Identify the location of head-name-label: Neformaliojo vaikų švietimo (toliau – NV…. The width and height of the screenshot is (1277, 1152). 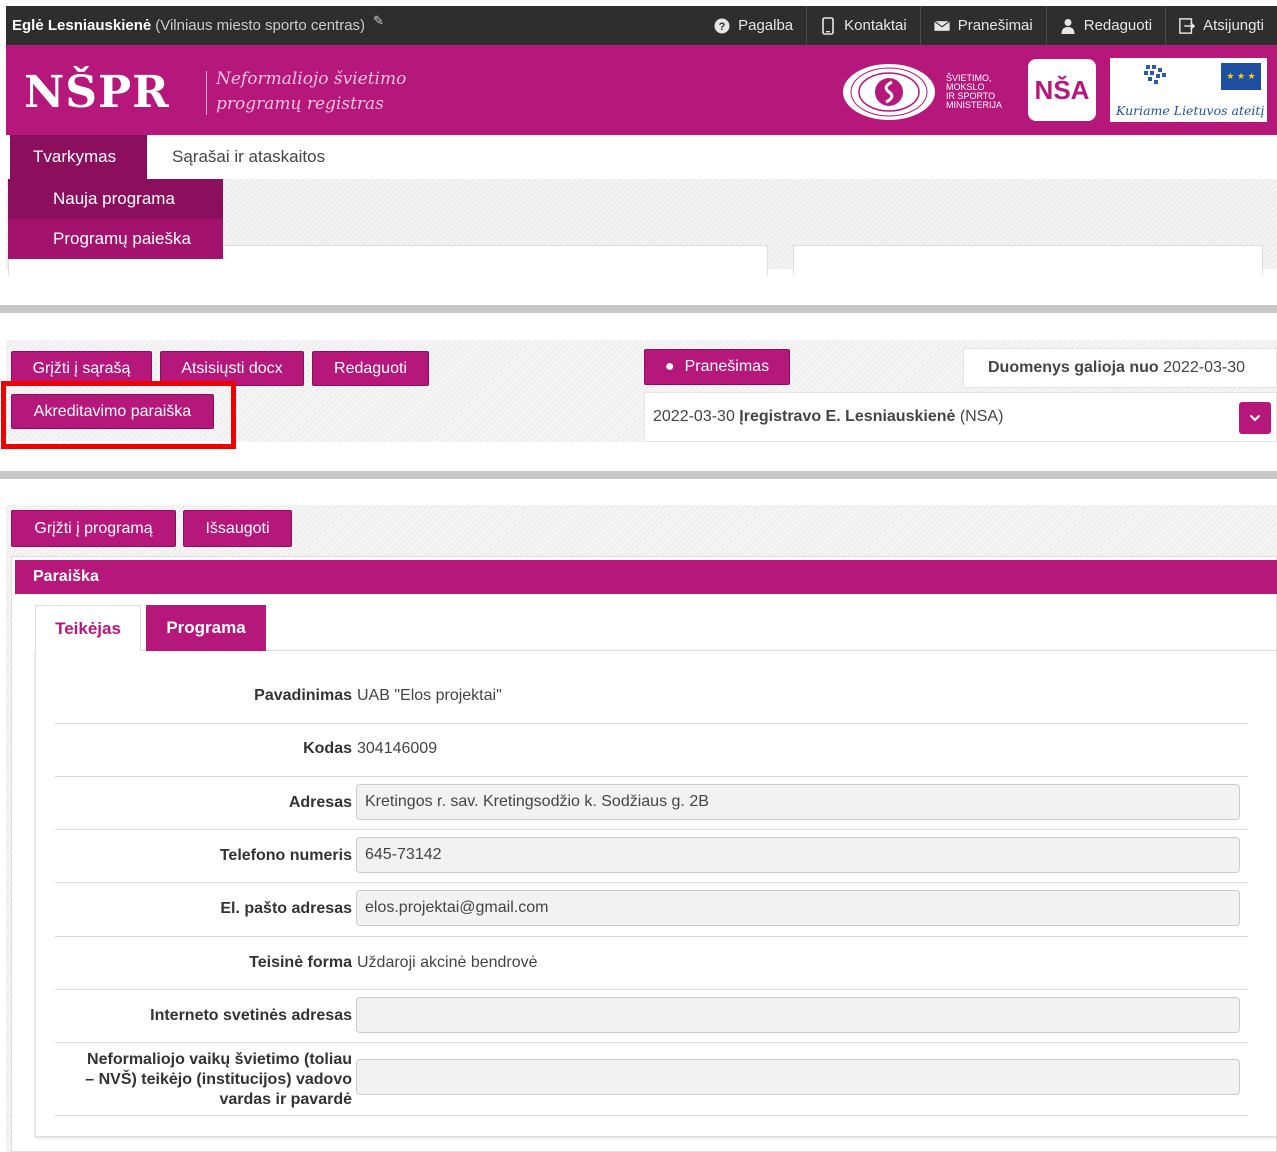
(218, 1080).